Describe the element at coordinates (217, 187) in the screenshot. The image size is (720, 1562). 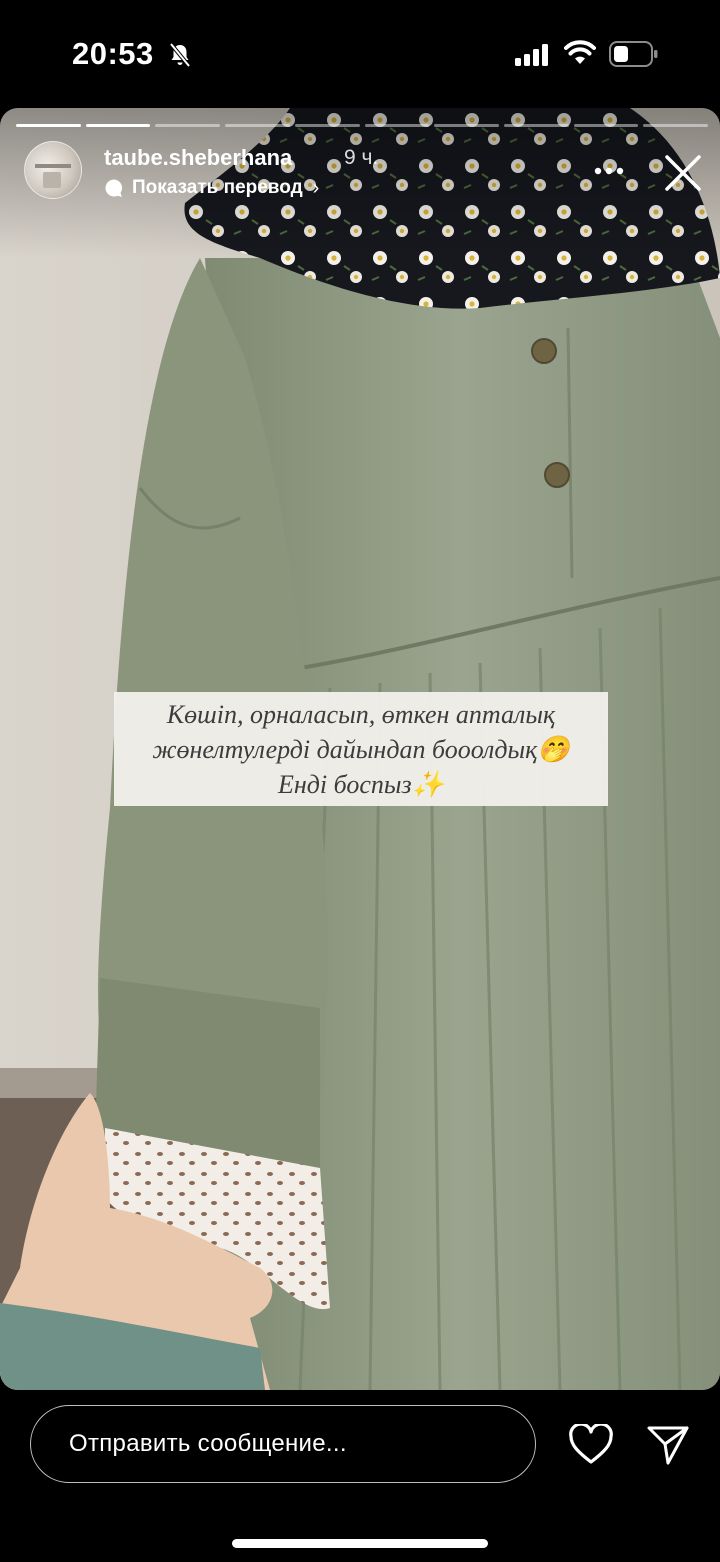
I see `translate-label: Показать перевод` at that location.